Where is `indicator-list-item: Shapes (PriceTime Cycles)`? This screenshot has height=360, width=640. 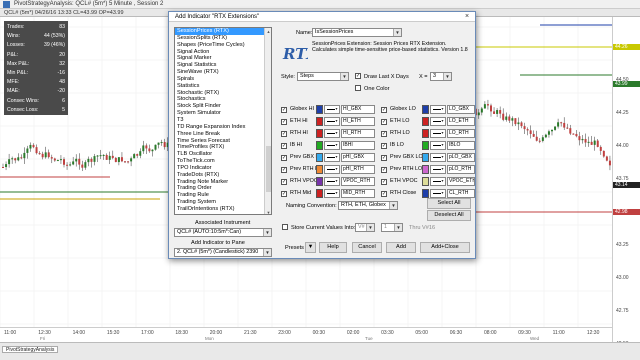
indicator-list-item: Shapes (PriceTime Cycles) is located at coordinates (223, 45).